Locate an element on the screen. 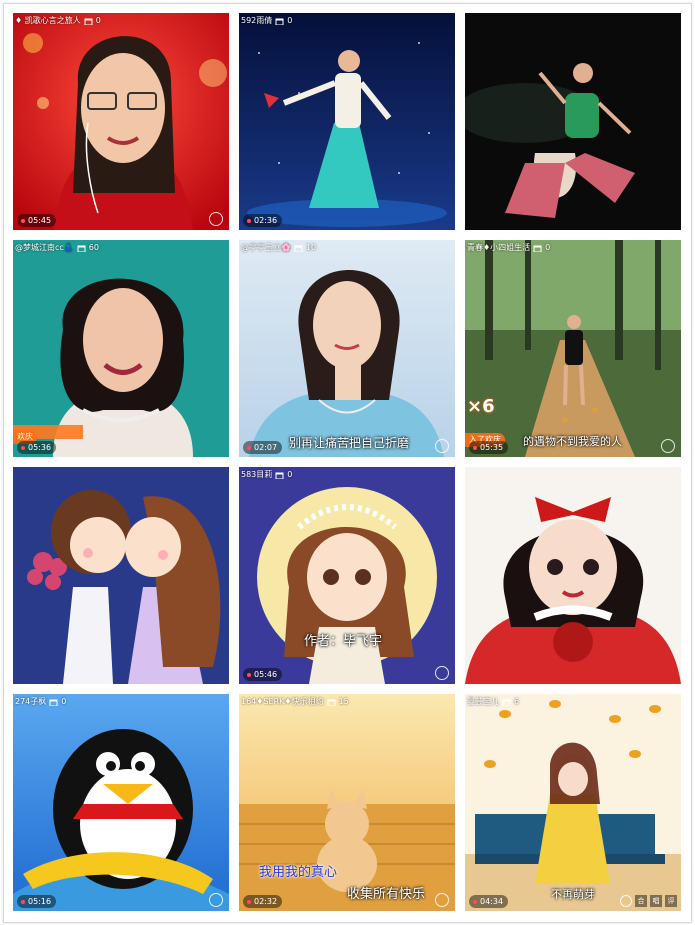 The width and height of the screenshot is (695, 925). thumbnail-woman-red-background is located at coordinates (121, 121).